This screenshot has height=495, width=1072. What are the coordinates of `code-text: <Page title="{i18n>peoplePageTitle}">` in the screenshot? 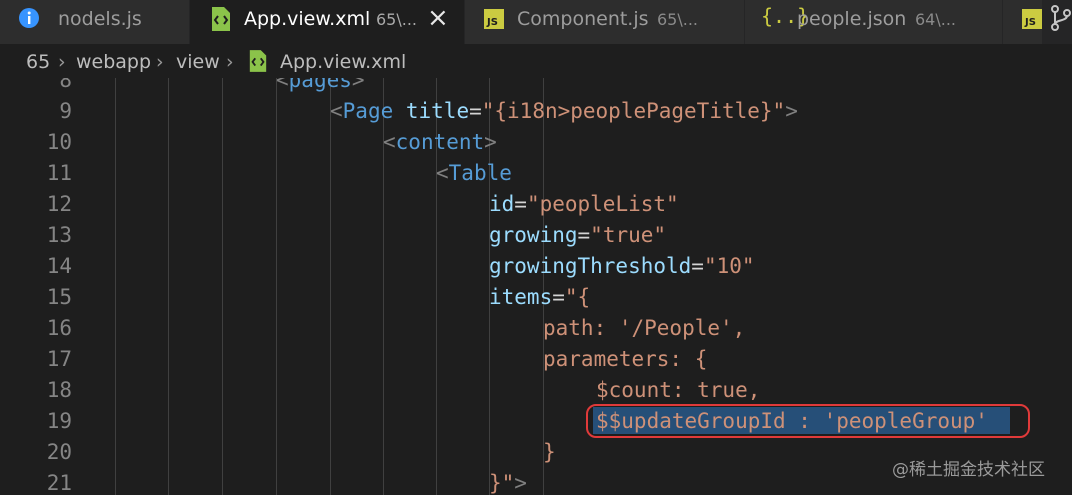 It's located at (564, 111).